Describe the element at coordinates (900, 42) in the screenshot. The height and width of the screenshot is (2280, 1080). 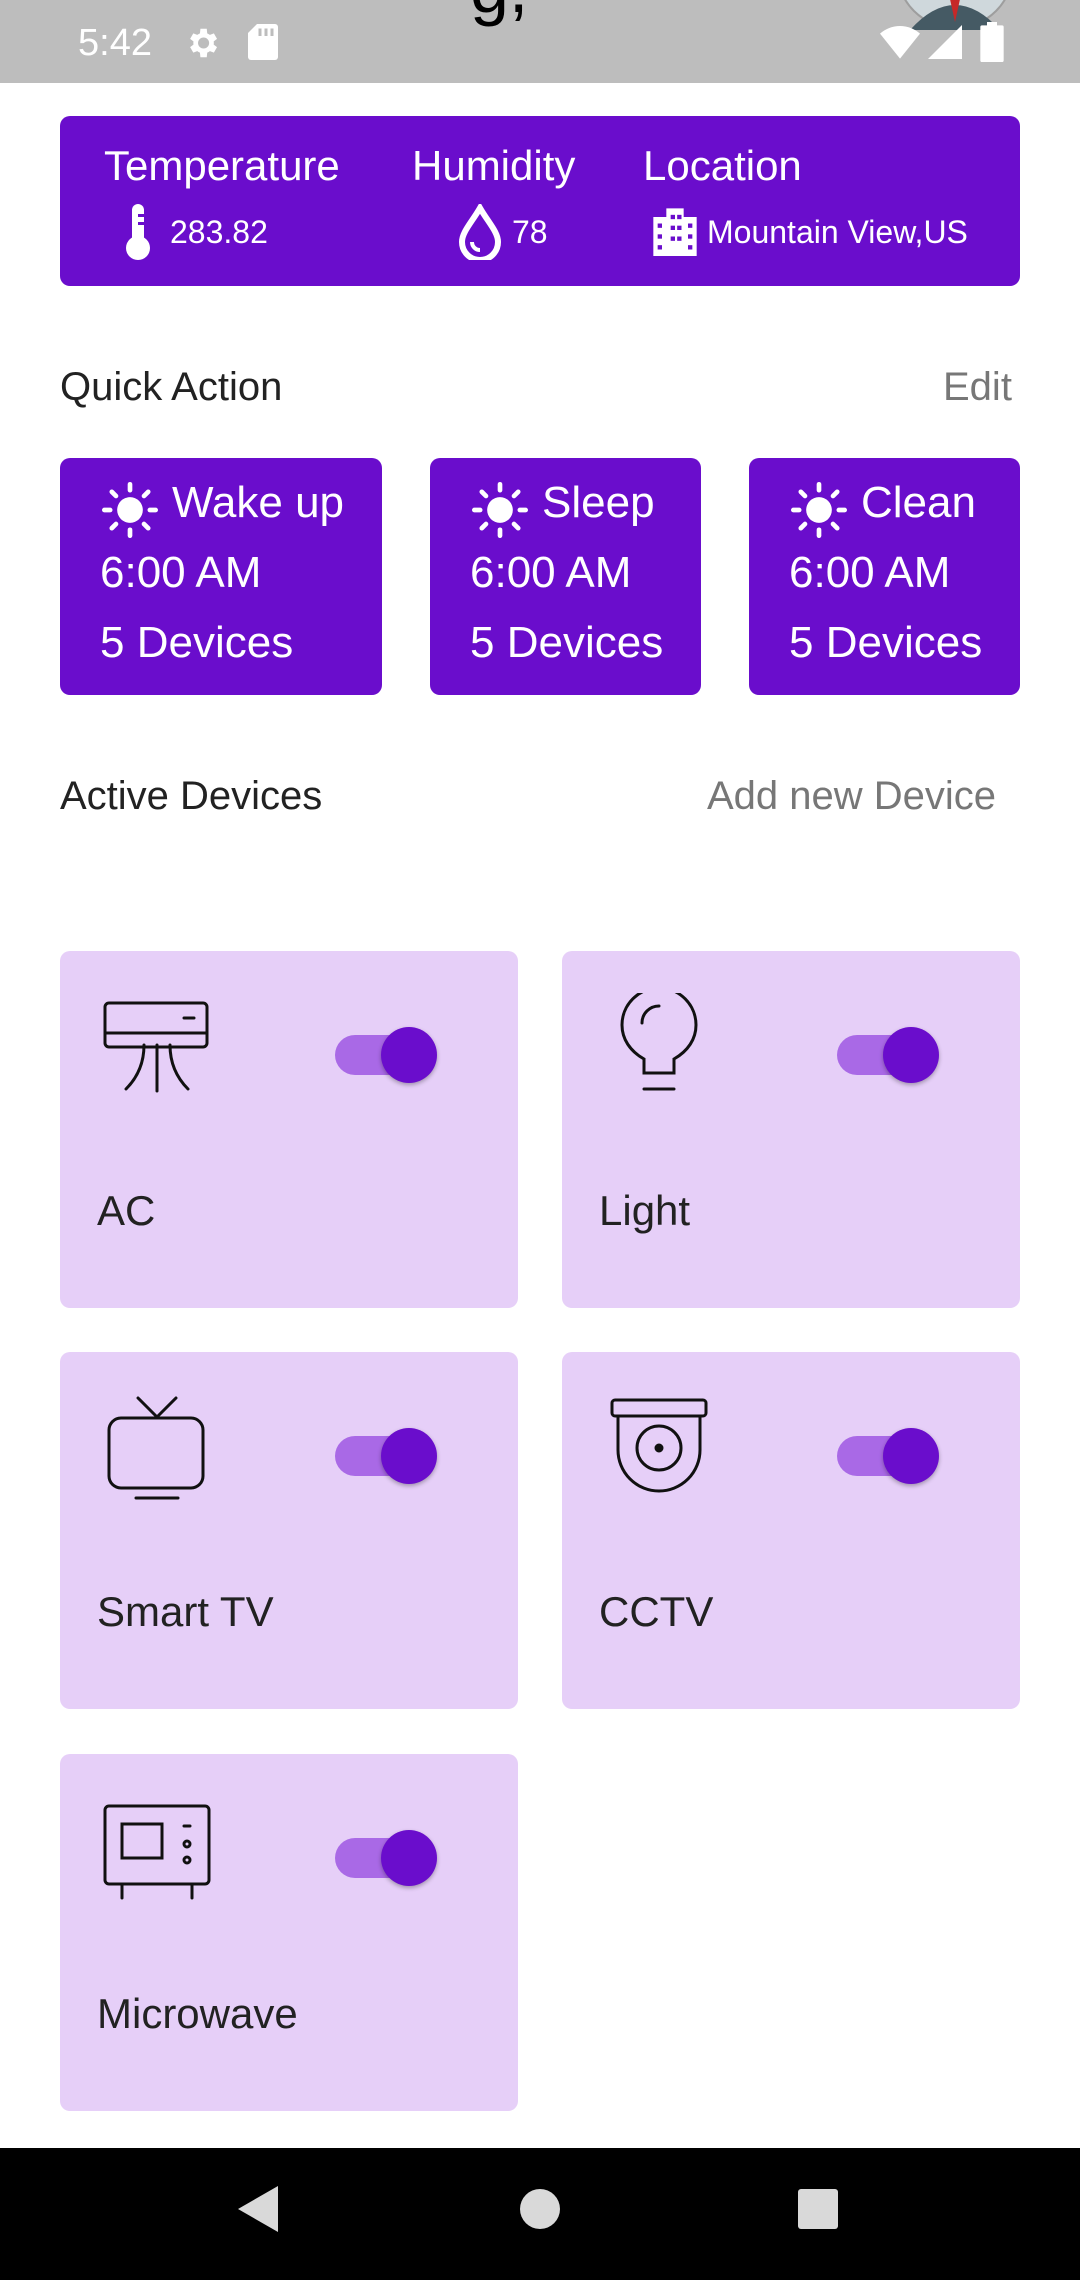
I see `wifi-icon` at that location.